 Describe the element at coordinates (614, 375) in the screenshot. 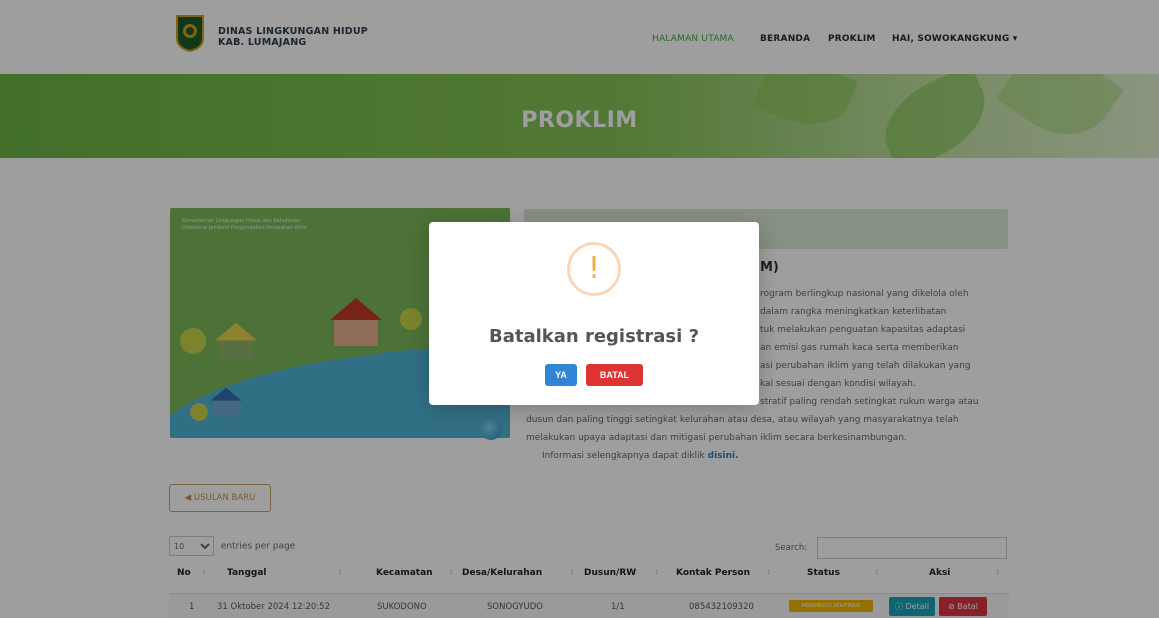

I see `cancel-button: BATAL` at that location.